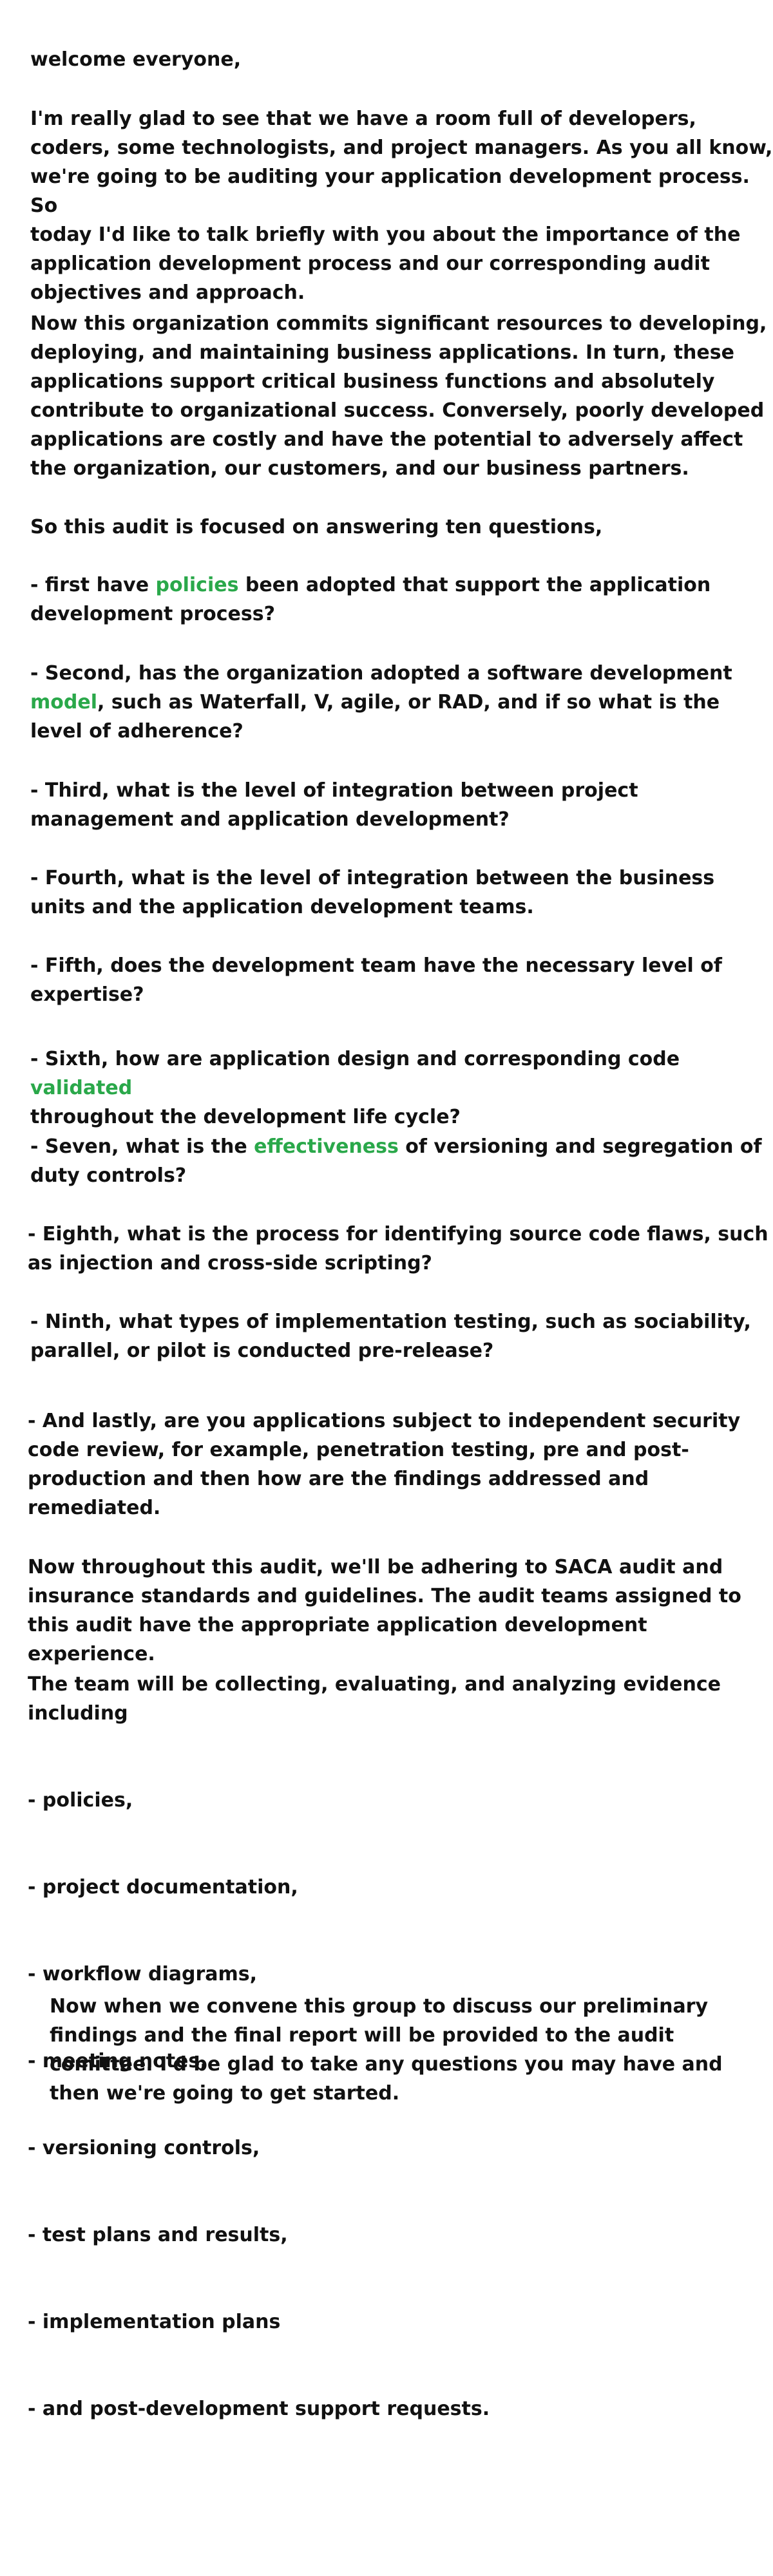 The image size is (773, 2576). Describe the element at coordinates (81, 1088) in the screenshot. I see `keyword-validated: validated` at that location.